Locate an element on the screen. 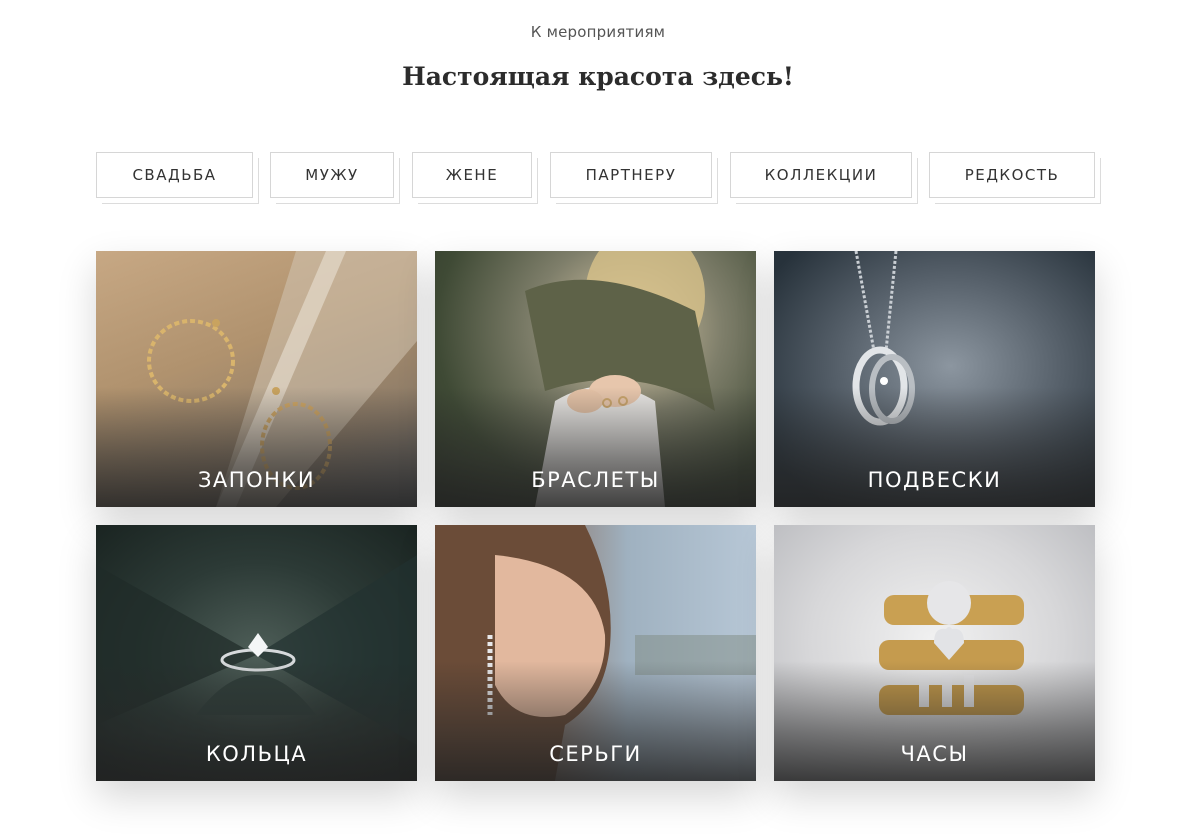 Image resolution: width=1196 pixels, height=834 pixels. category-card-rings: КОЛЬЦА is located at coordinates (256, 653).